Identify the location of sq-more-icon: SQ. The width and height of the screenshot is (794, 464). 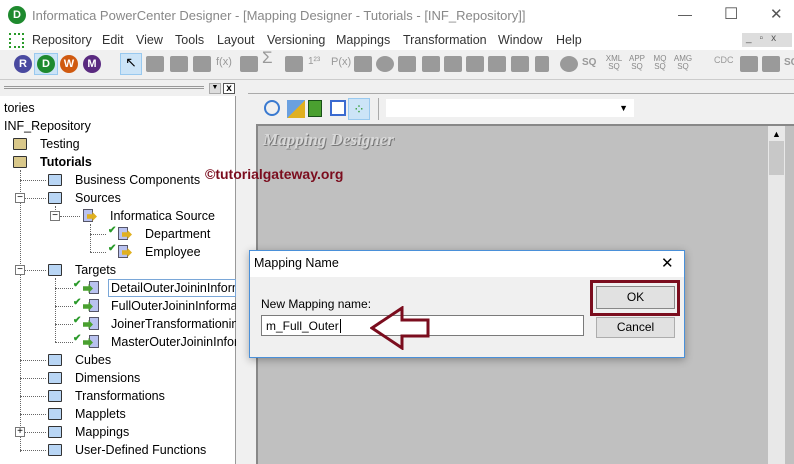
(789, 63).